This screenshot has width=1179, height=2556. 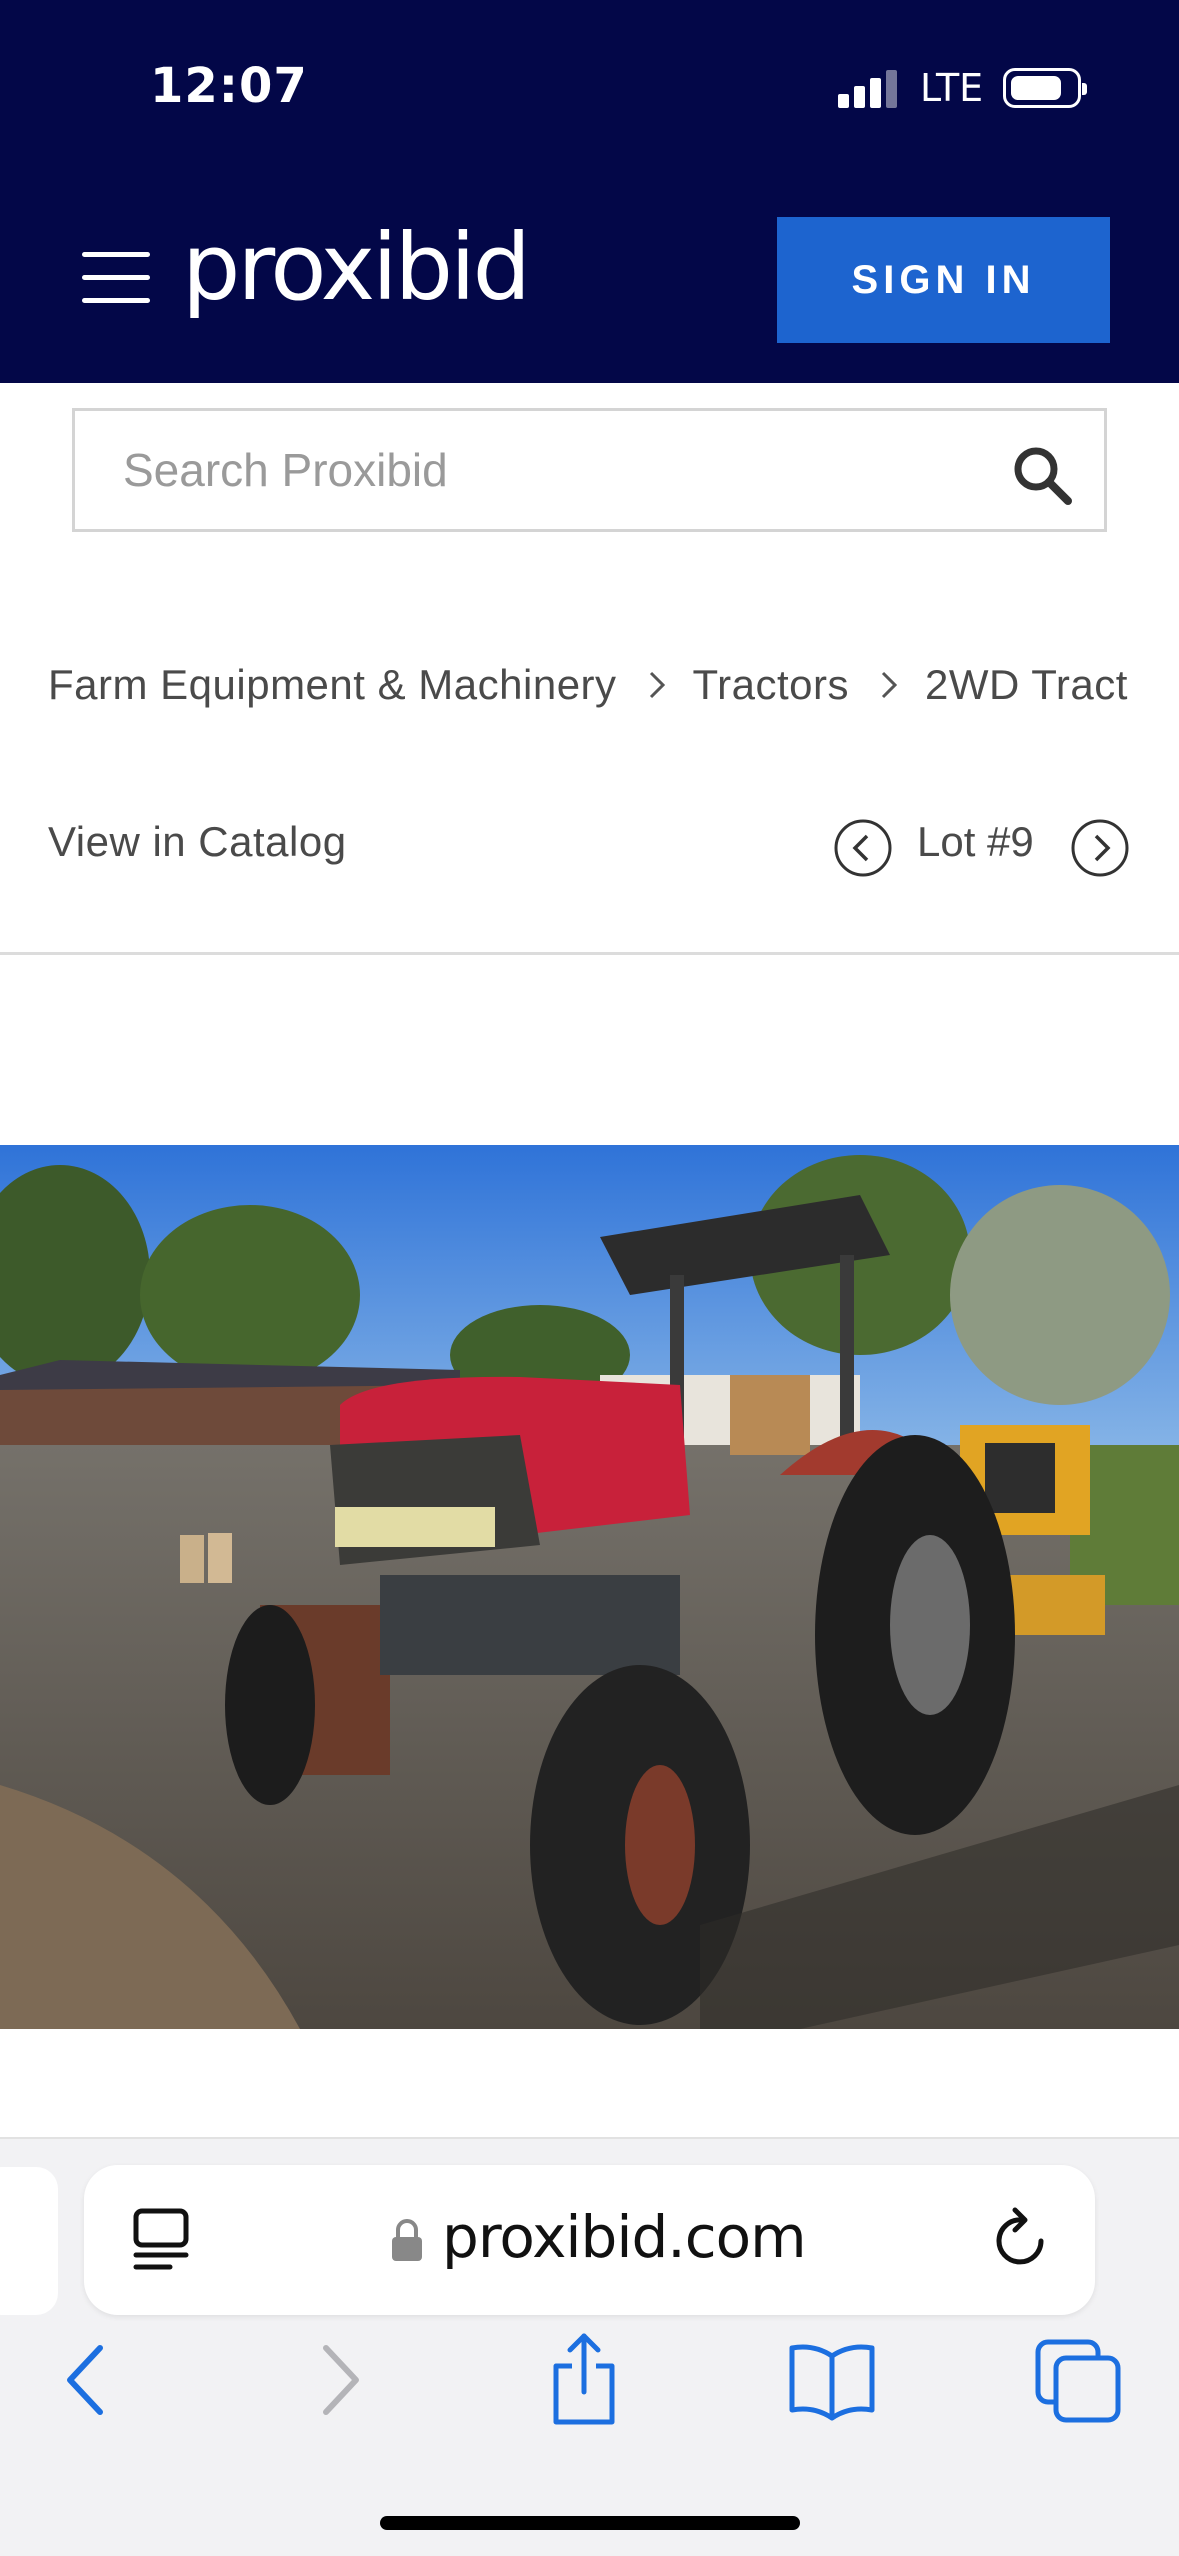 I want to click on chevron-left-circle-icon, so click(x=863, y=848).